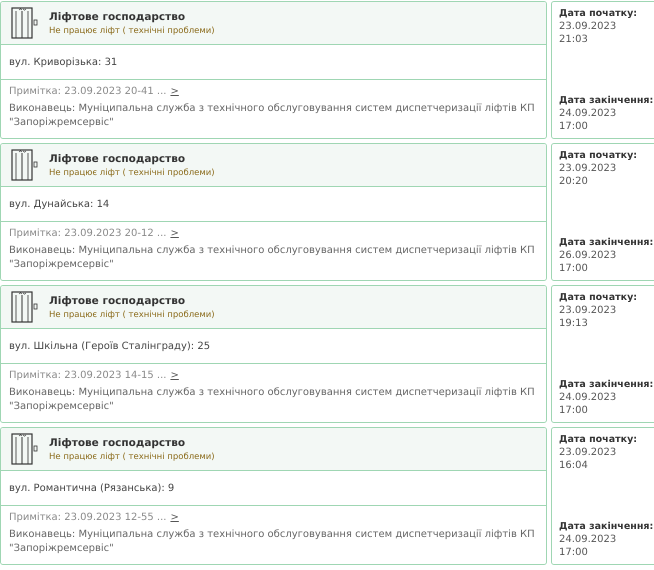 The width and height of the screenshot is (654, 570). Describe the element at coordinates (574, 39) in the screenshot. I see `start-time: 21:03` at that location.